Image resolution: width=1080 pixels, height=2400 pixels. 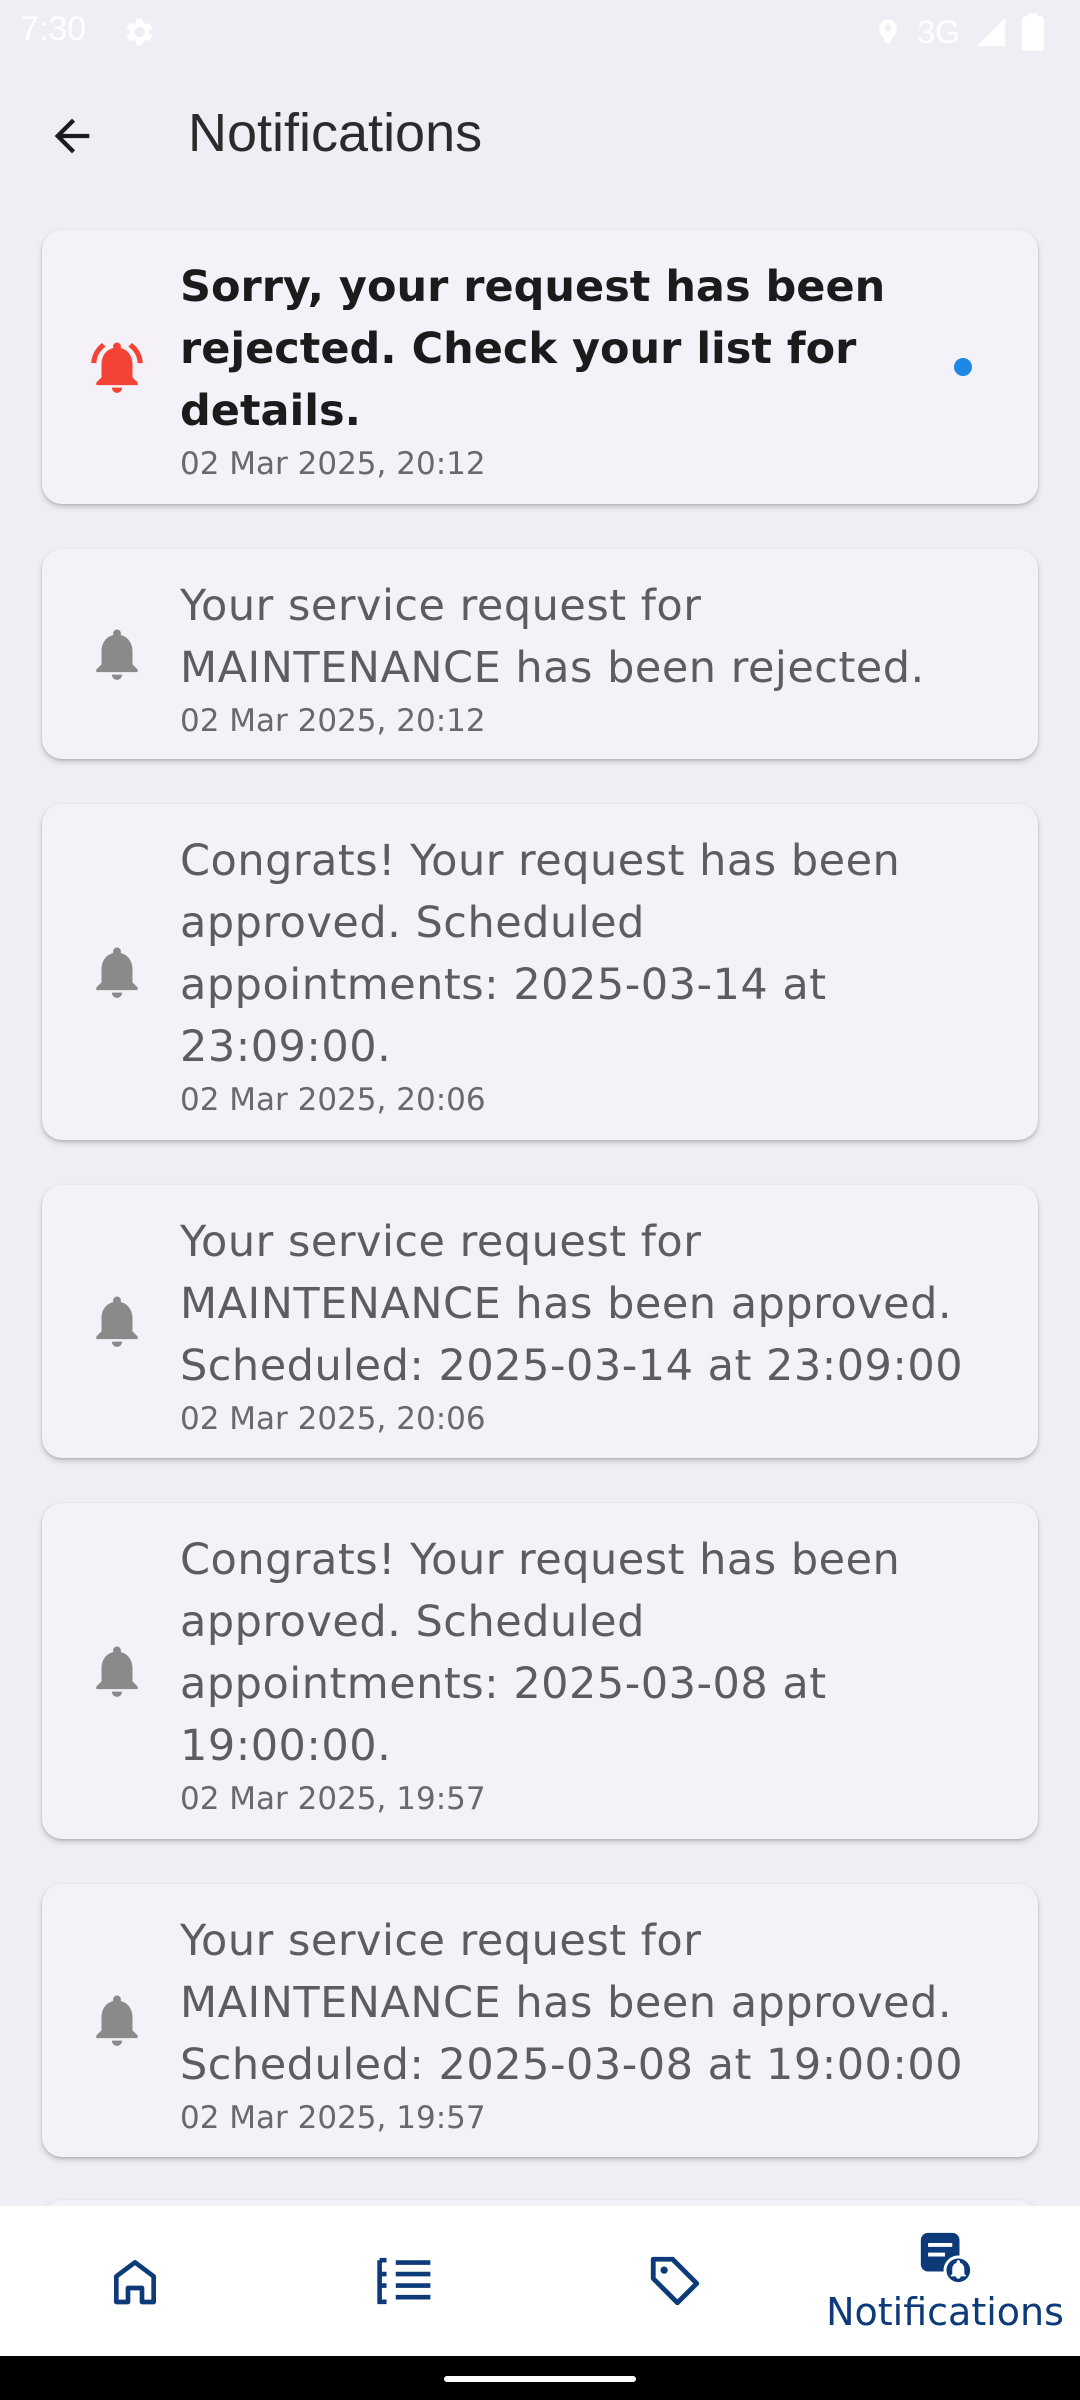 I want to click on status-time: 7:30, so click(x=53, y=29).